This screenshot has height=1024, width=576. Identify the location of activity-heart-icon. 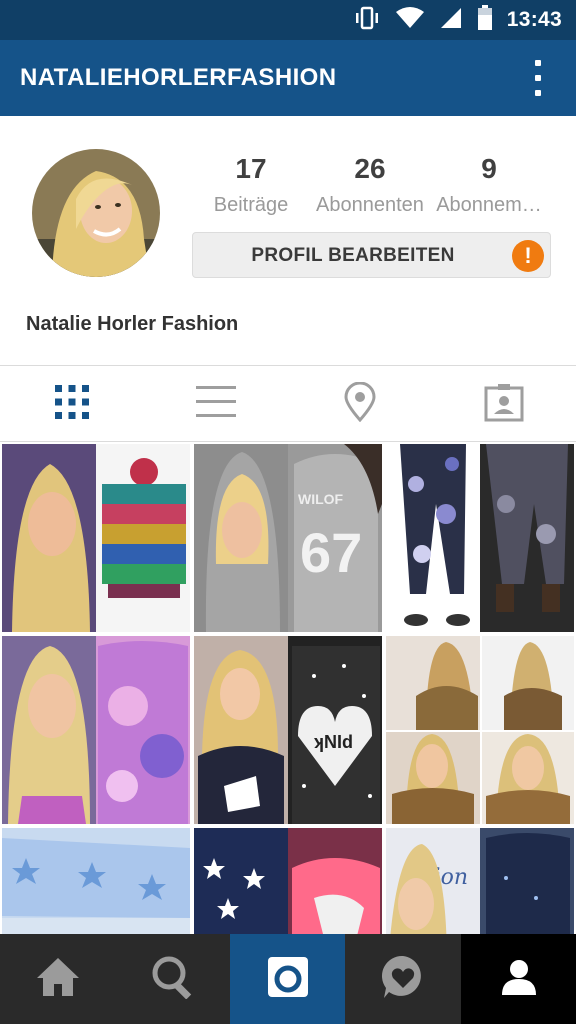
(403, 979).